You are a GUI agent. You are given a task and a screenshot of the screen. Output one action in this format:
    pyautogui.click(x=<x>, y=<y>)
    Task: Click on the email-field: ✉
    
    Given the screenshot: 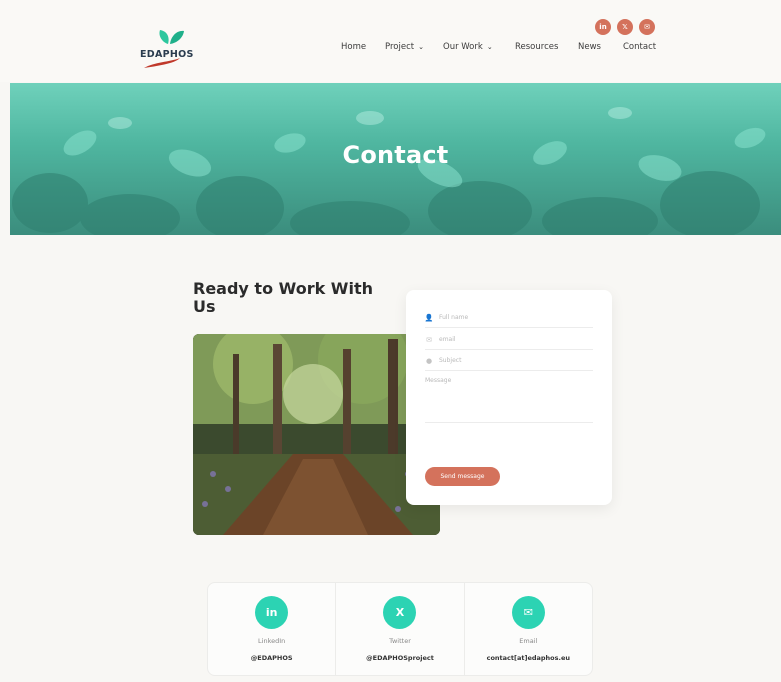 What is the action you would take?
    pyautogui.click(x=509, y=340)
    